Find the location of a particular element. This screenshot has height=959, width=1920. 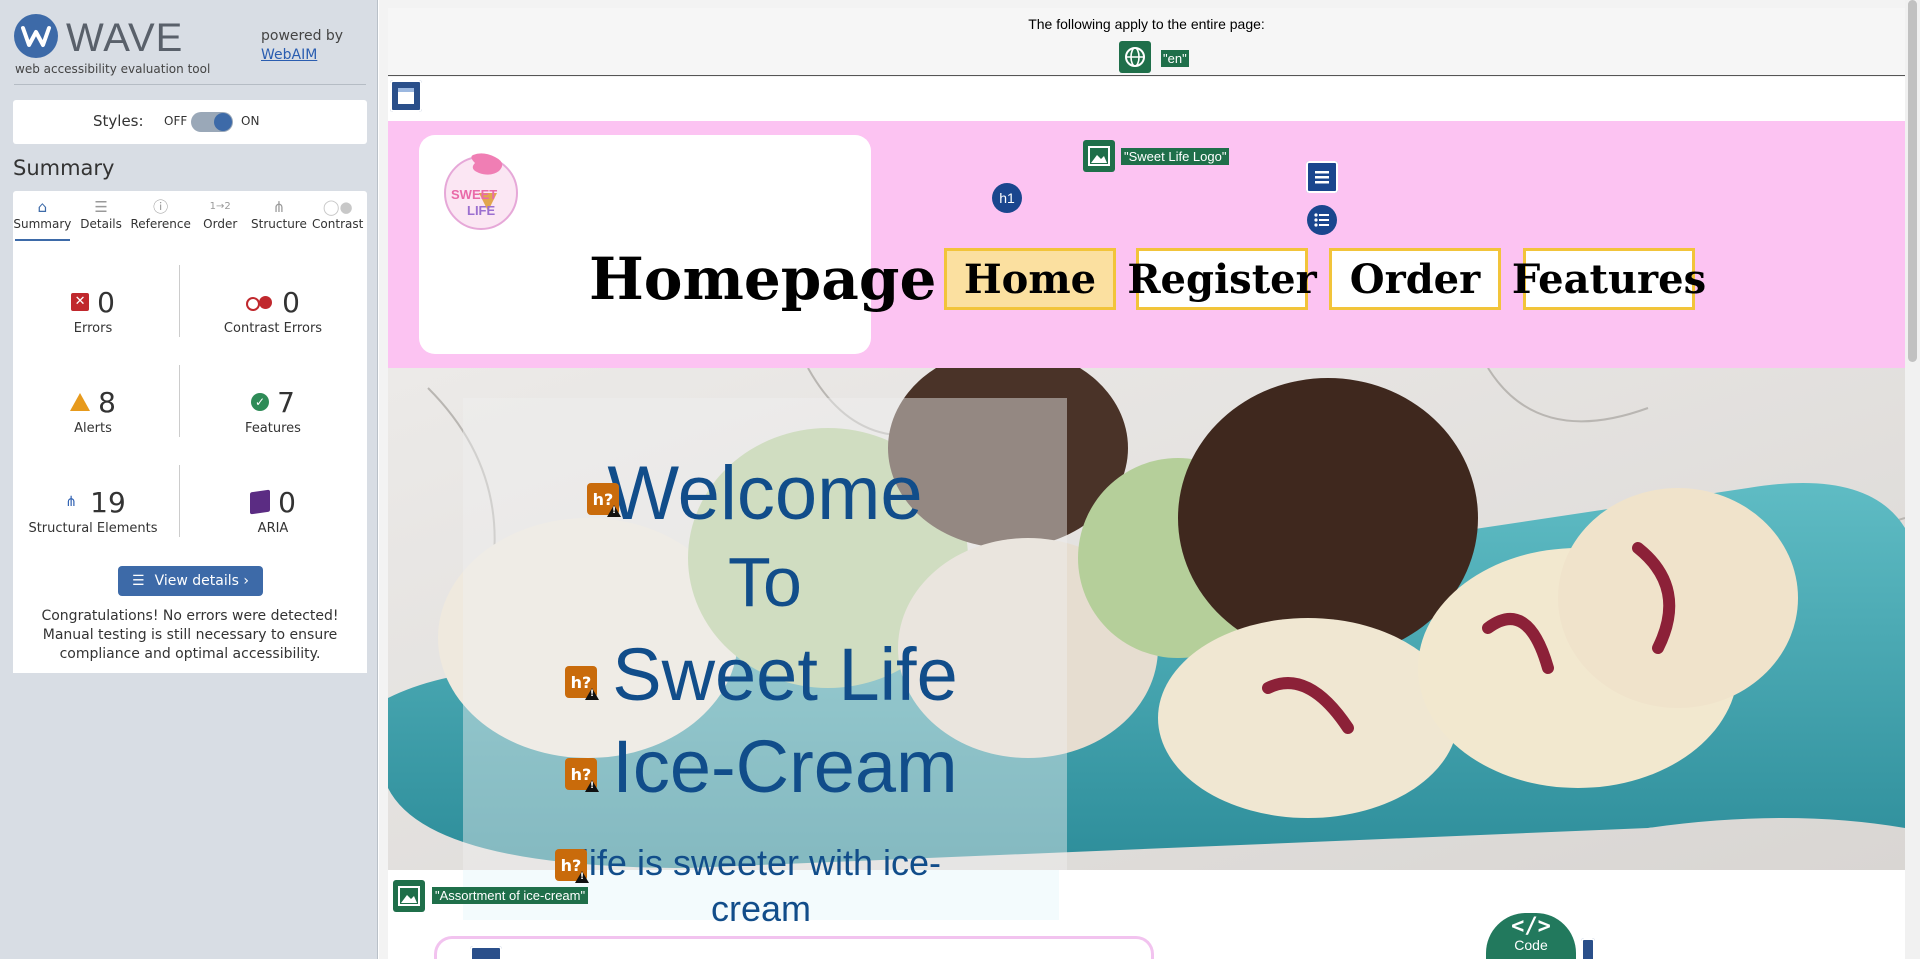

svg-text: LIFE is located at coordinates (481, 210).